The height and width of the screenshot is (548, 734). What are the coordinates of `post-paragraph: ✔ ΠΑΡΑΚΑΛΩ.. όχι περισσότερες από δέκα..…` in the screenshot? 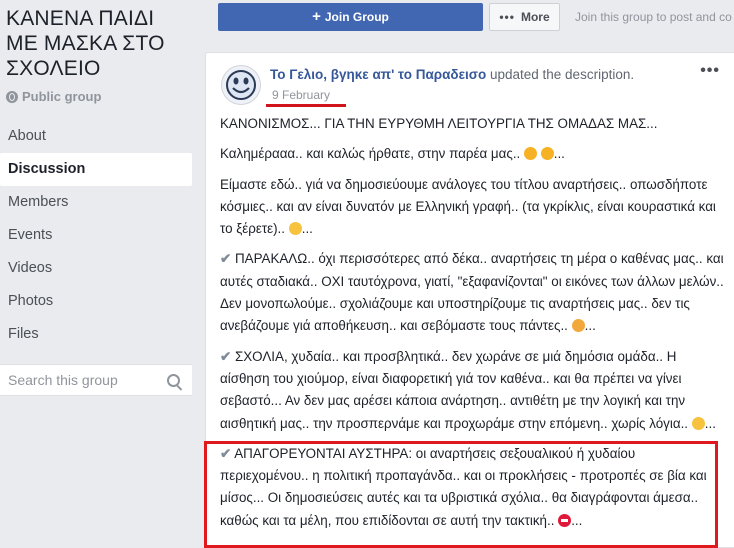 It's located at (472, 292).